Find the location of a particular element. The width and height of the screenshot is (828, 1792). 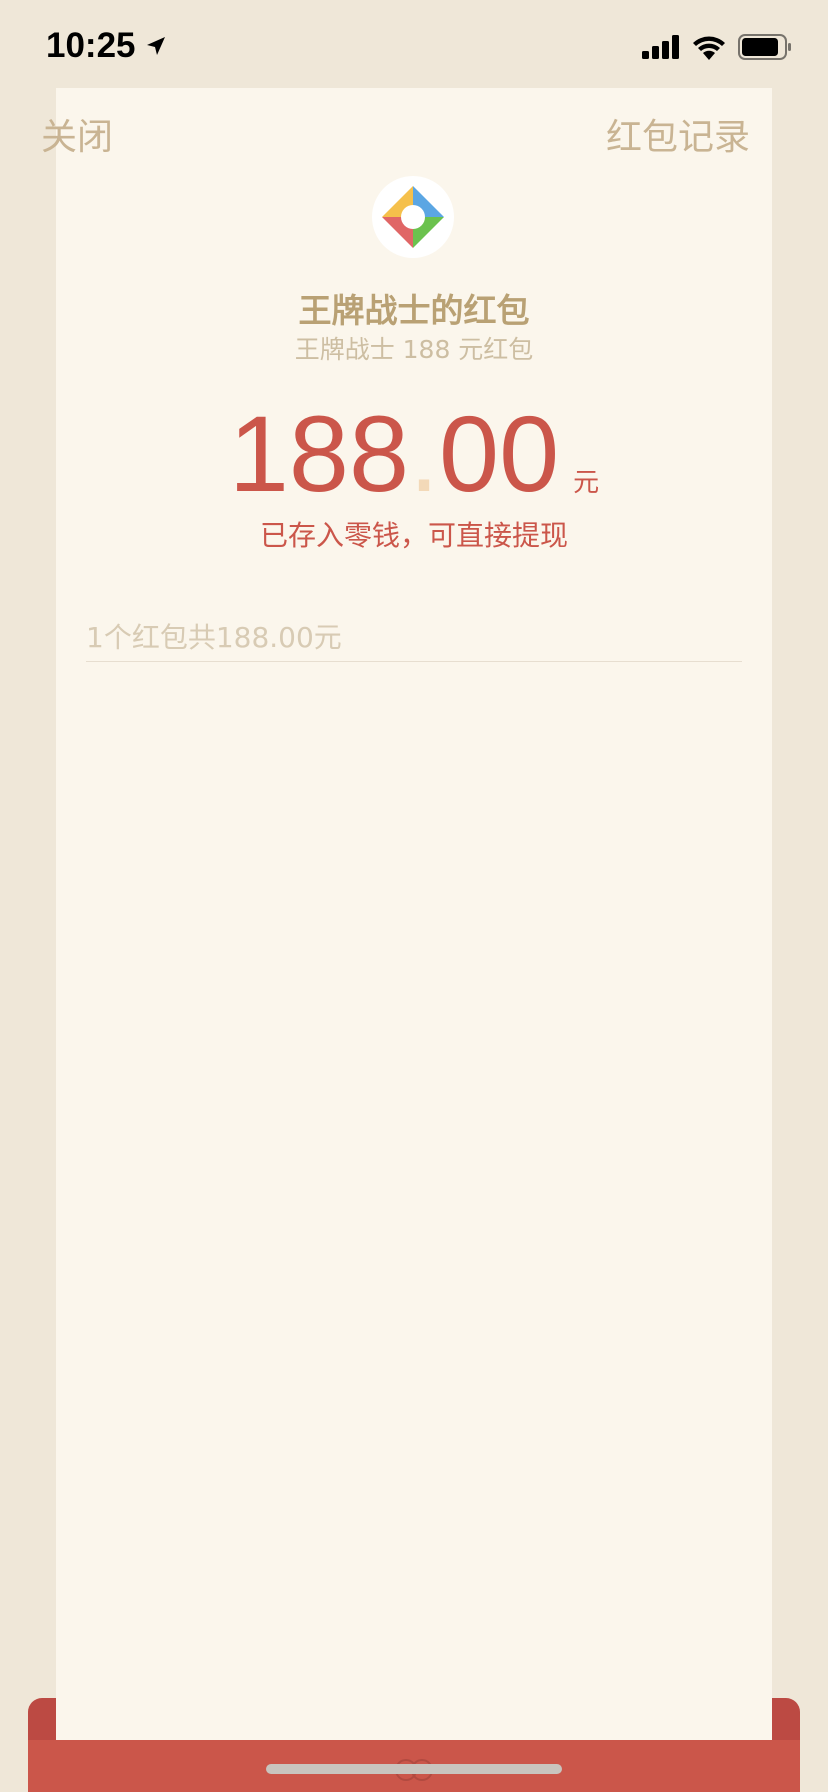

saved-to-wallet-link: 已存入零钱，可直接提现 is located at coordinates (414, 534).